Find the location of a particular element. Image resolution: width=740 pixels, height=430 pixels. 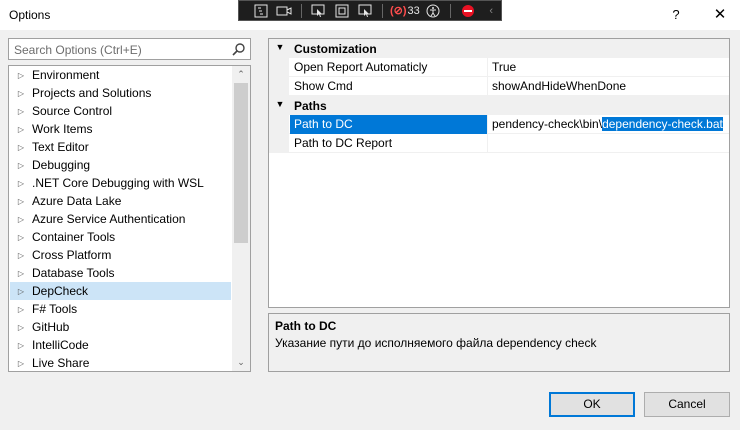

property-row-show-cmd: Show Cmd showAndHideWhenDone is located at coordinates (499, 86).